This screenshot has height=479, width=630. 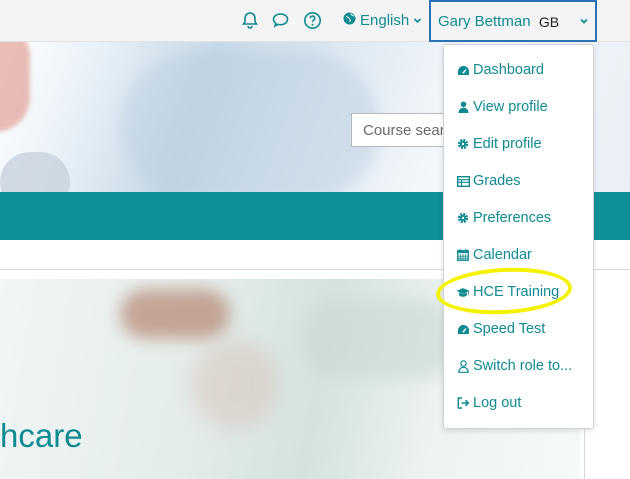 What do you see at coordinates (385, 20) in the screenshot?
I see `language-label: English` at bounding box center [385, 20].